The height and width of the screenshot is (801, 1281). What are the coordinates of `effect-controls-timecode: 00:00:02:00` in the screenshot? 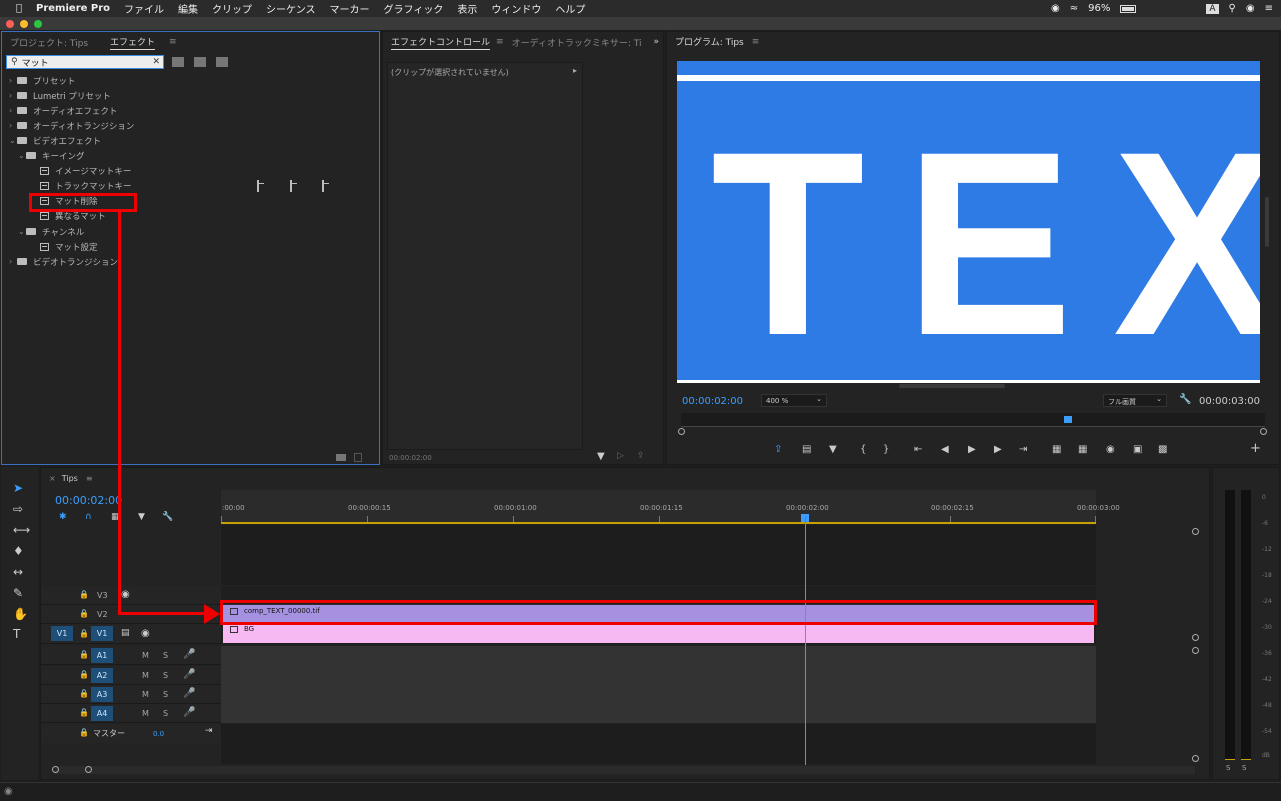 It's located at (410, 458).